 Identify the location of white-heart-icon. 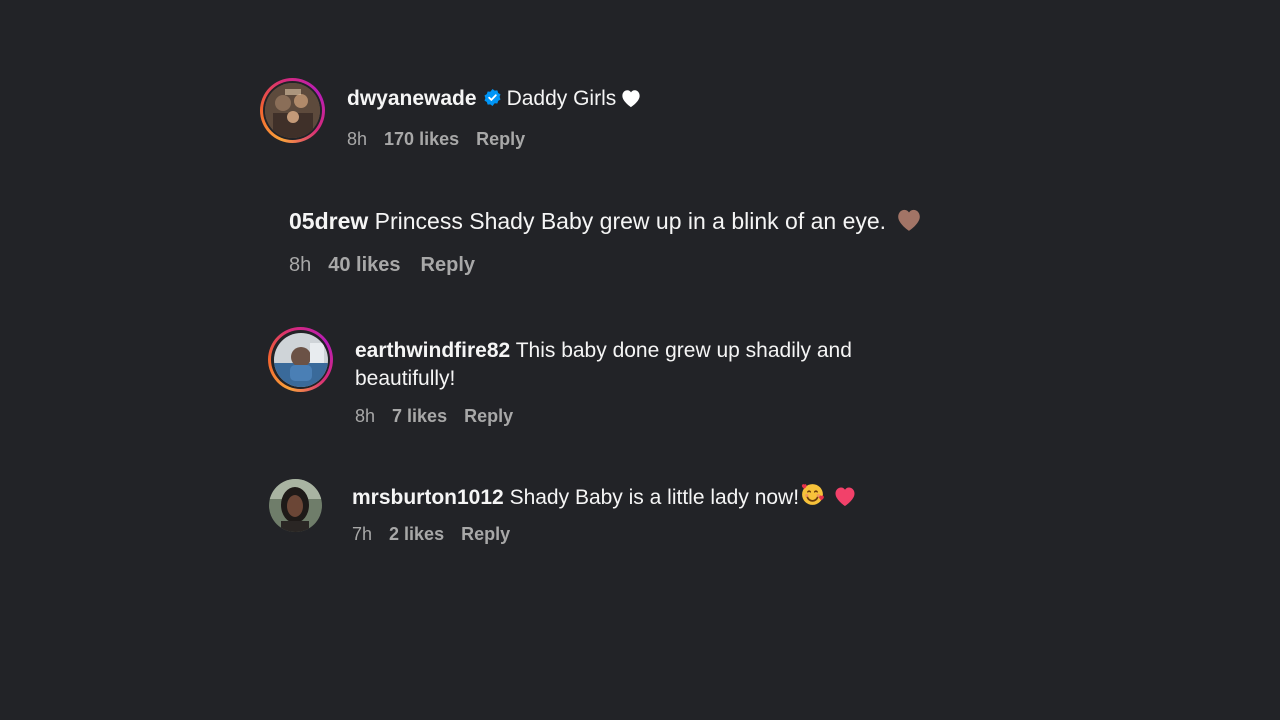
(631, 101).